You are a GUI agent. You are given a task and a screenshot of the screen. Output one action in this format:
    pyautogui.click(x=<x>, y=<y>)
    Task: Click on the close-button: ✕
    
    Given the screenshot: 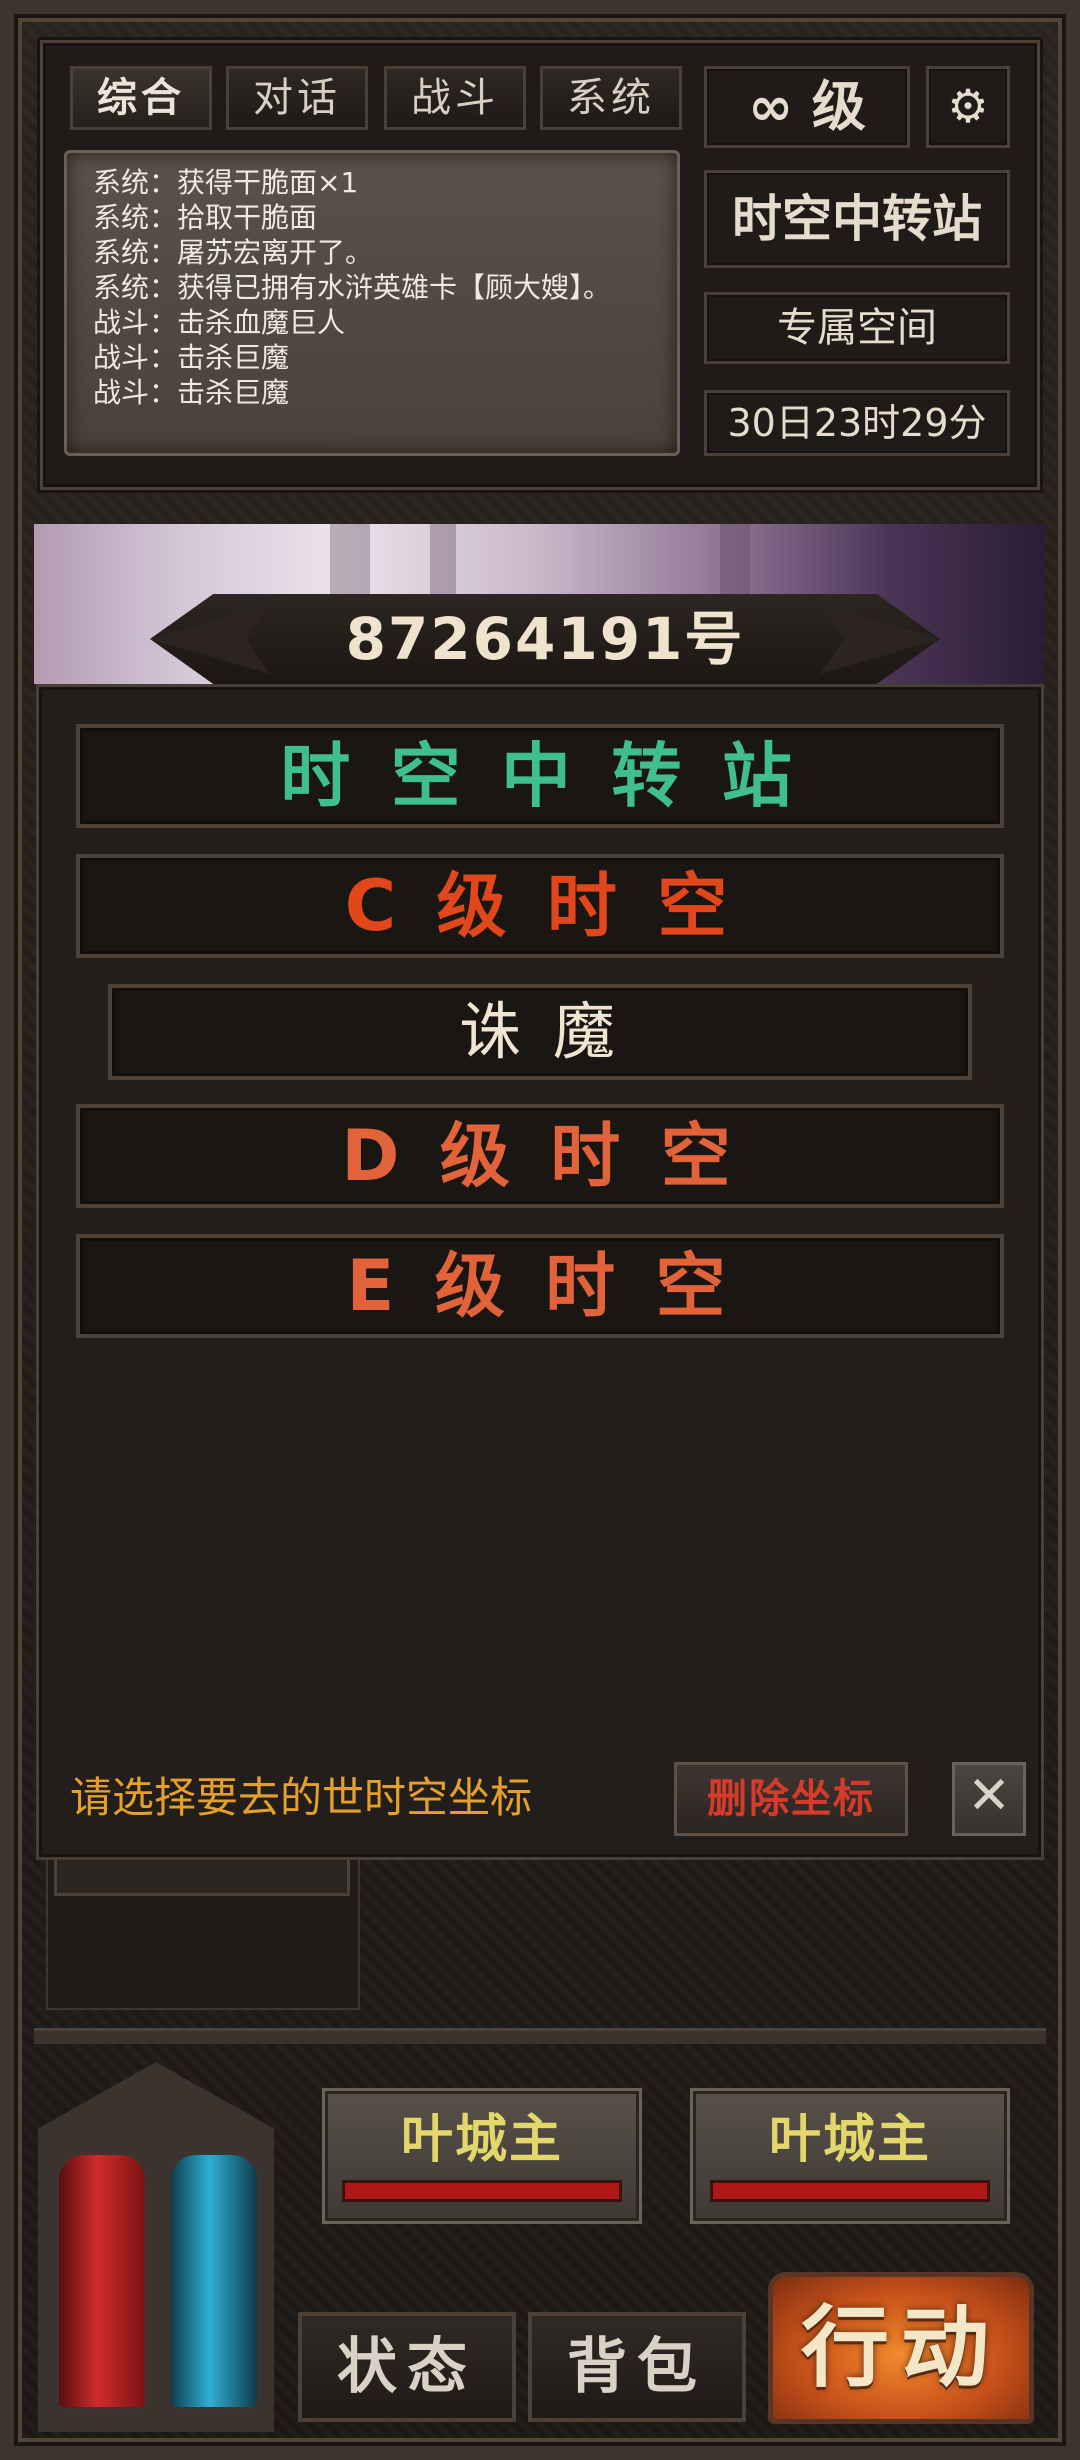 What is the action you would take?
    pyautogui.click(x=989, y=1799)
    